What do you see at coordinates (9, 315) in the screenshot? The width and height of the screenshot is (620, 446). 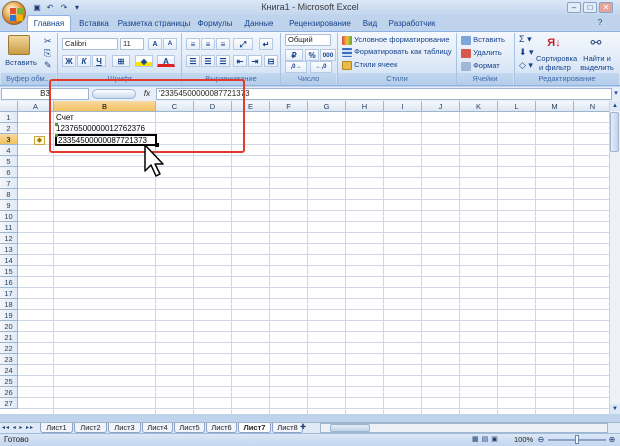 I see `row-header-19: 19` at bounding box center [9, 315].